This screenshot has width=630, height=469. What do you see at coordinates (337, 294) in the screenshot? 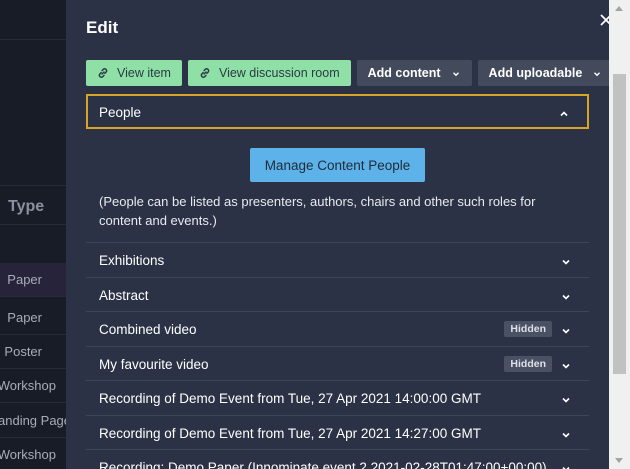
I see `accordion-item: Abstract` at bounding box center [337, 294].